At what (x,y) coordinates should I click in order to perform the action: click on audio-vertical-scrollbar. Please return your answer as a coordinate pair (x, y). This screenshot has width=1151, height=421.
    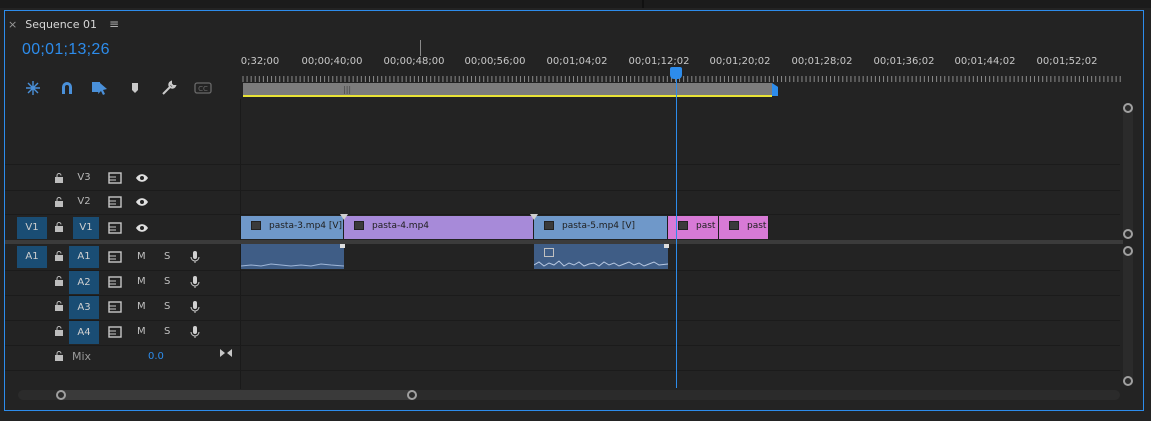
    Looking at the image, I should click on (1128, 315).